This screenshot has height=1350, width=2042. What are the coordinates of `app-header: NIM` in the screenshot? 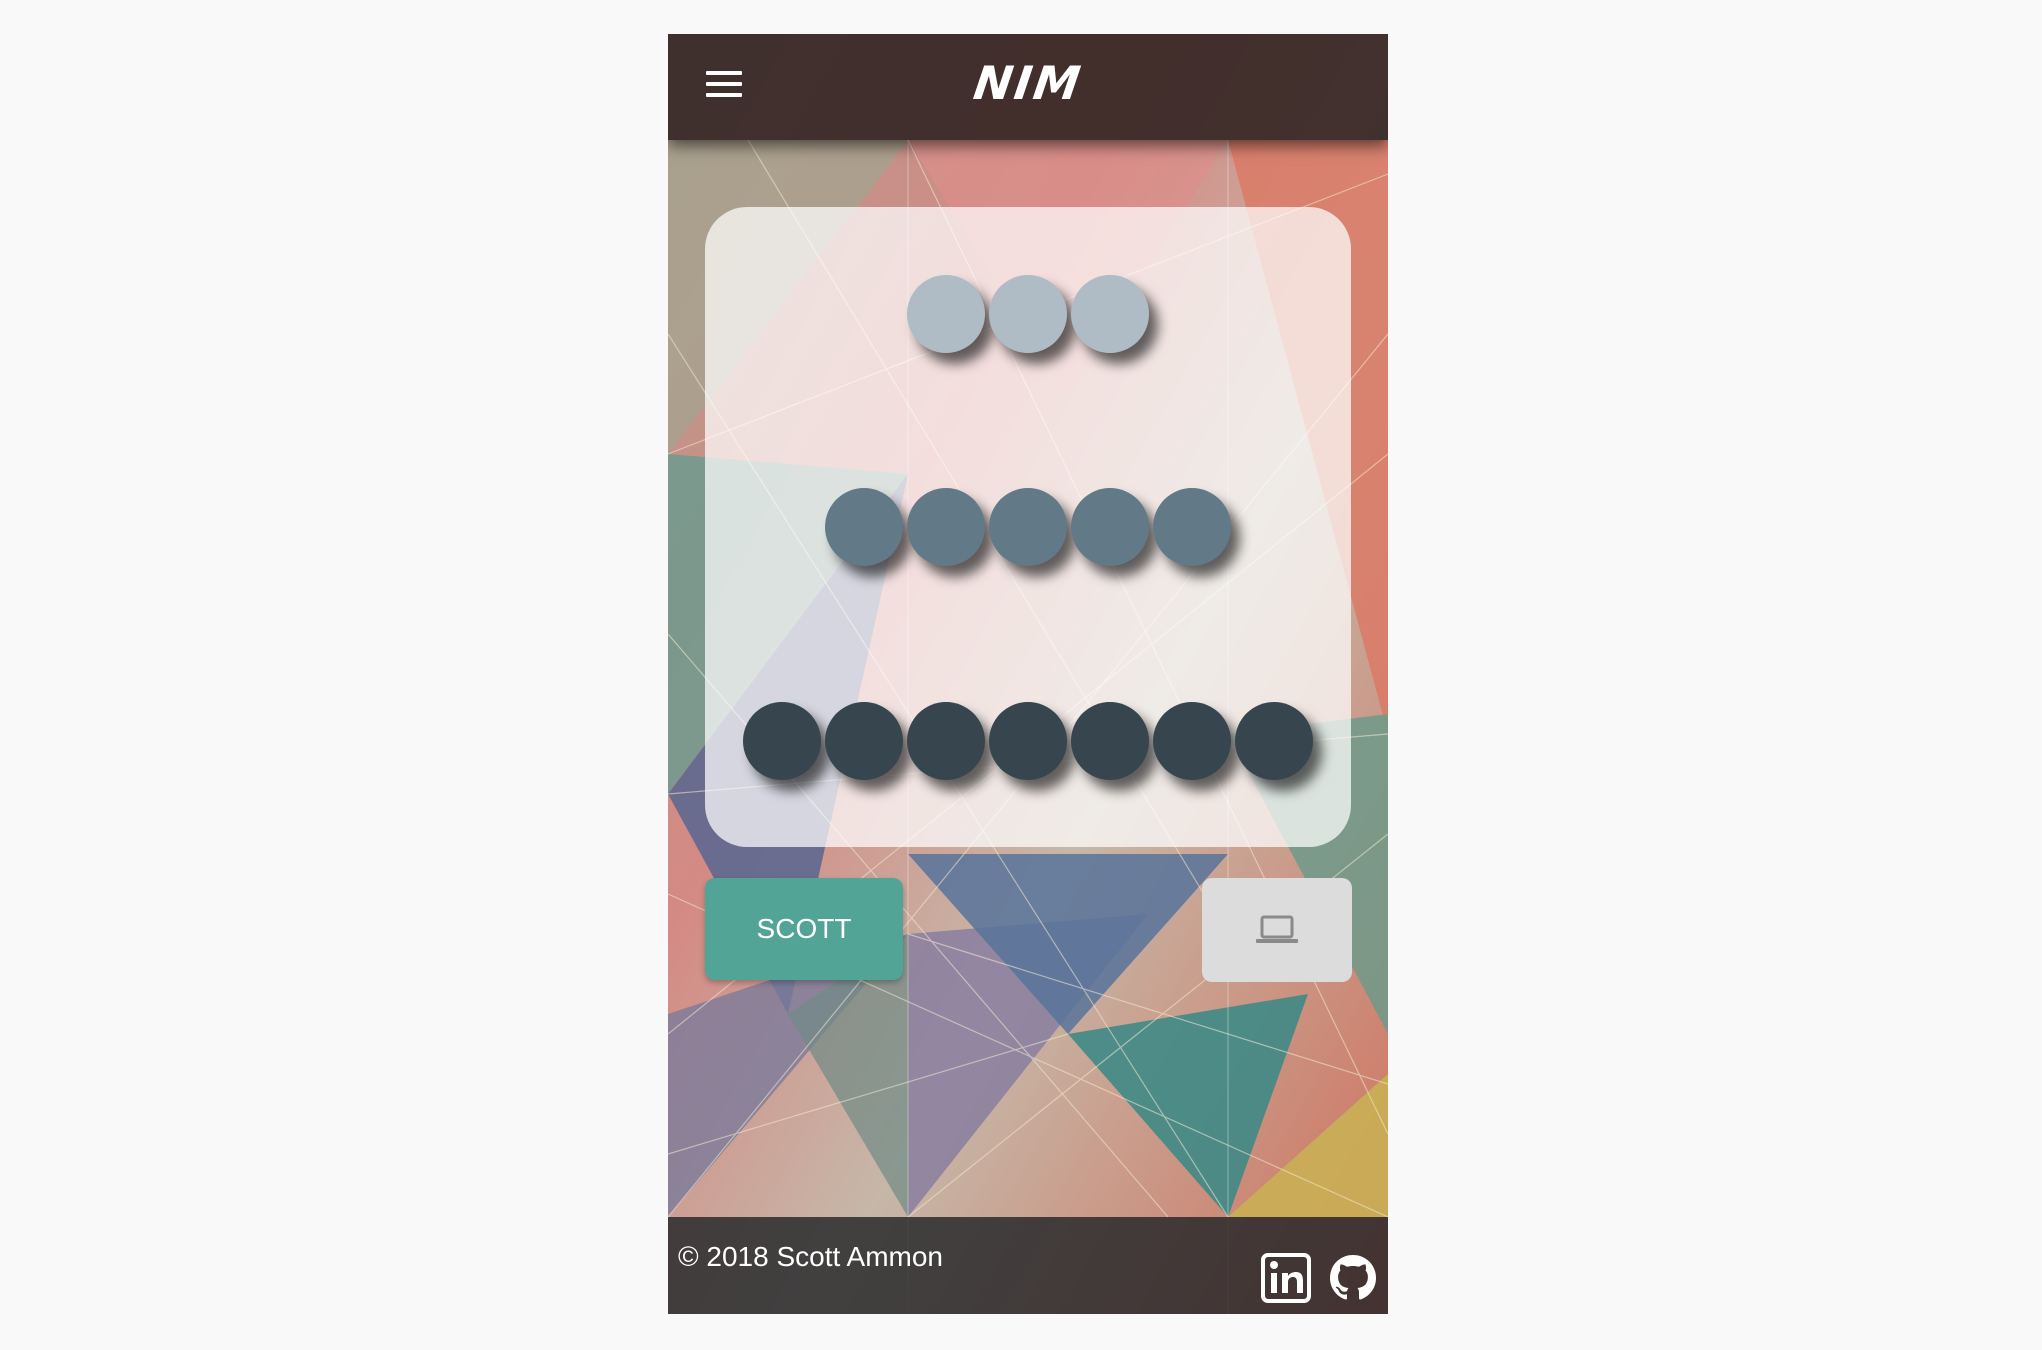 It's located at (1028, 87).